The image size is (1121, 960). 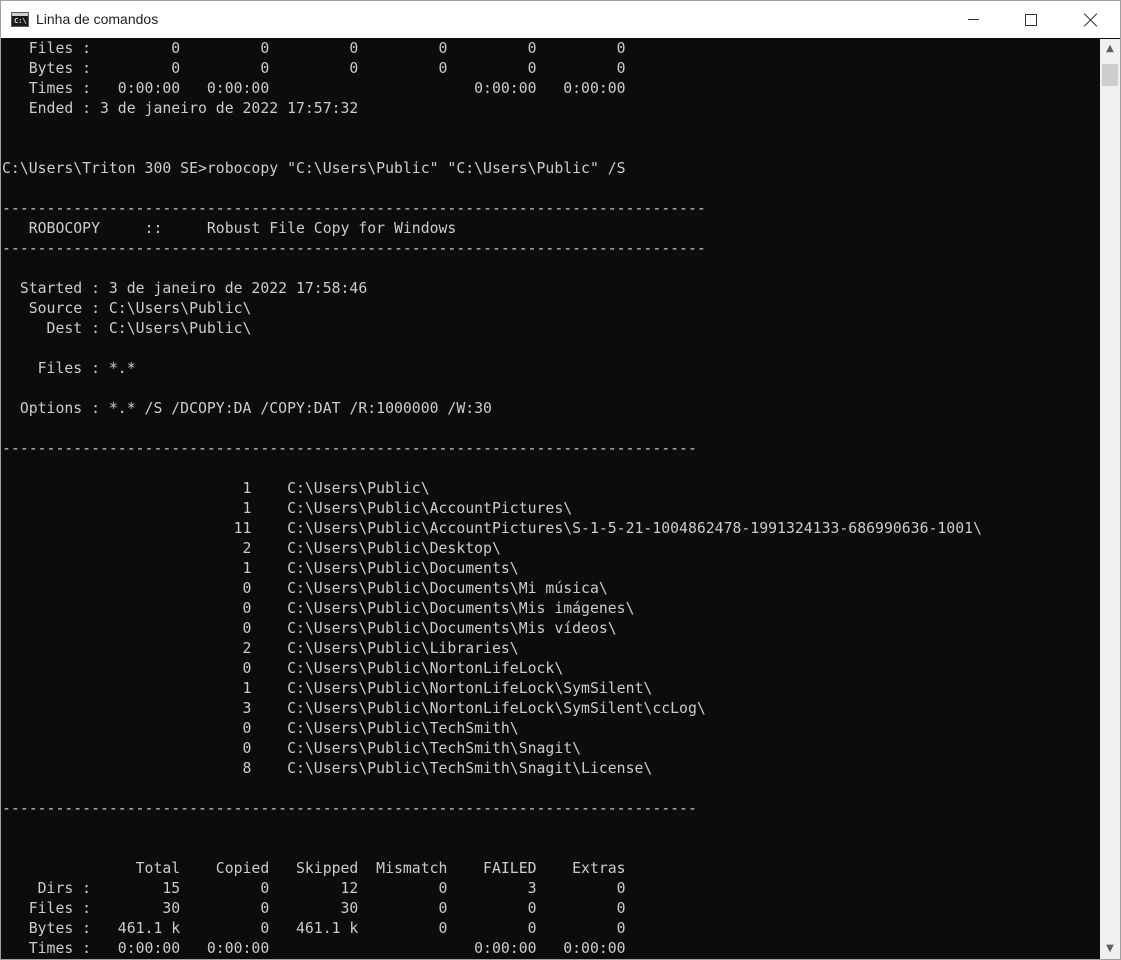 I want to click on scroll-up-icon: ▲, so click(x=1110, y=49).